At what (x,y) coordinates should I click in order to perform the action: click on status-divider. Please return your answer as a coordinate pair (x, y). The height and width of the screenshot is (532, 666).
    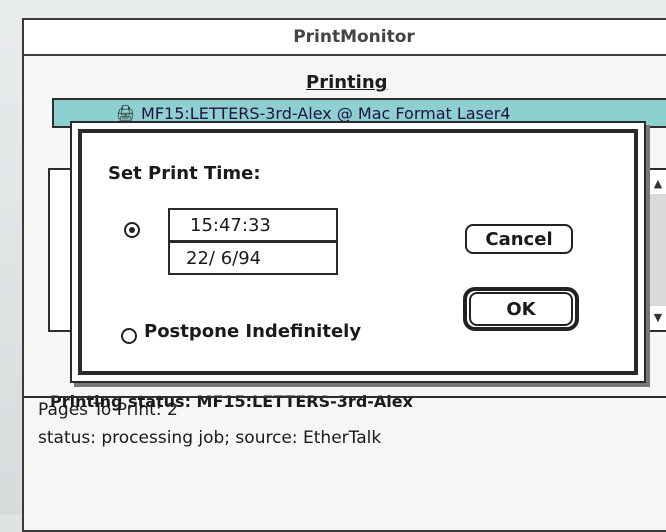
    Looking at the image, I should click on (345, 397).